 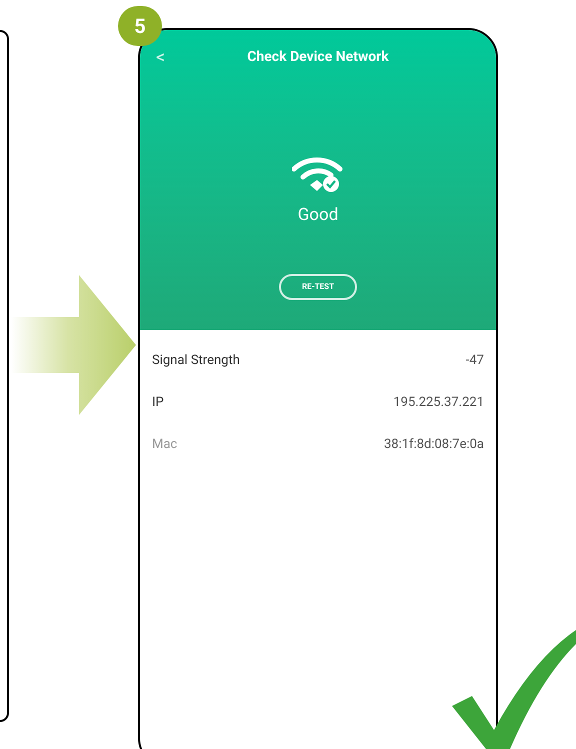 I want to click on checkmark-icon, so click(x=514, y=689).